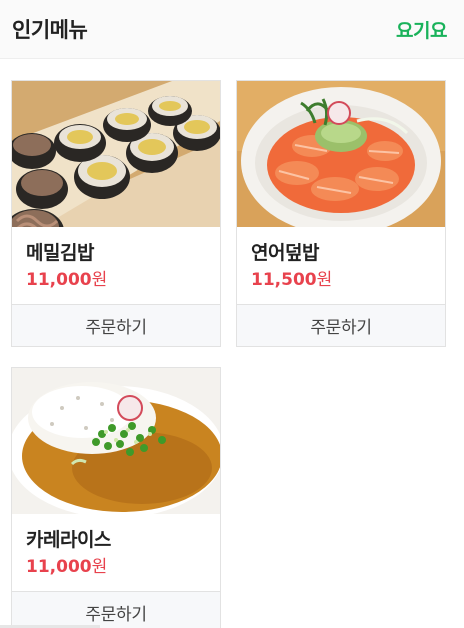 The width and height of the screenshot is (464, 628). What do you see at coordinates (116, 265) in the screenshot?
I see `menu-info: 메밀김밥 11,000원` at bounding box center [116, 265].